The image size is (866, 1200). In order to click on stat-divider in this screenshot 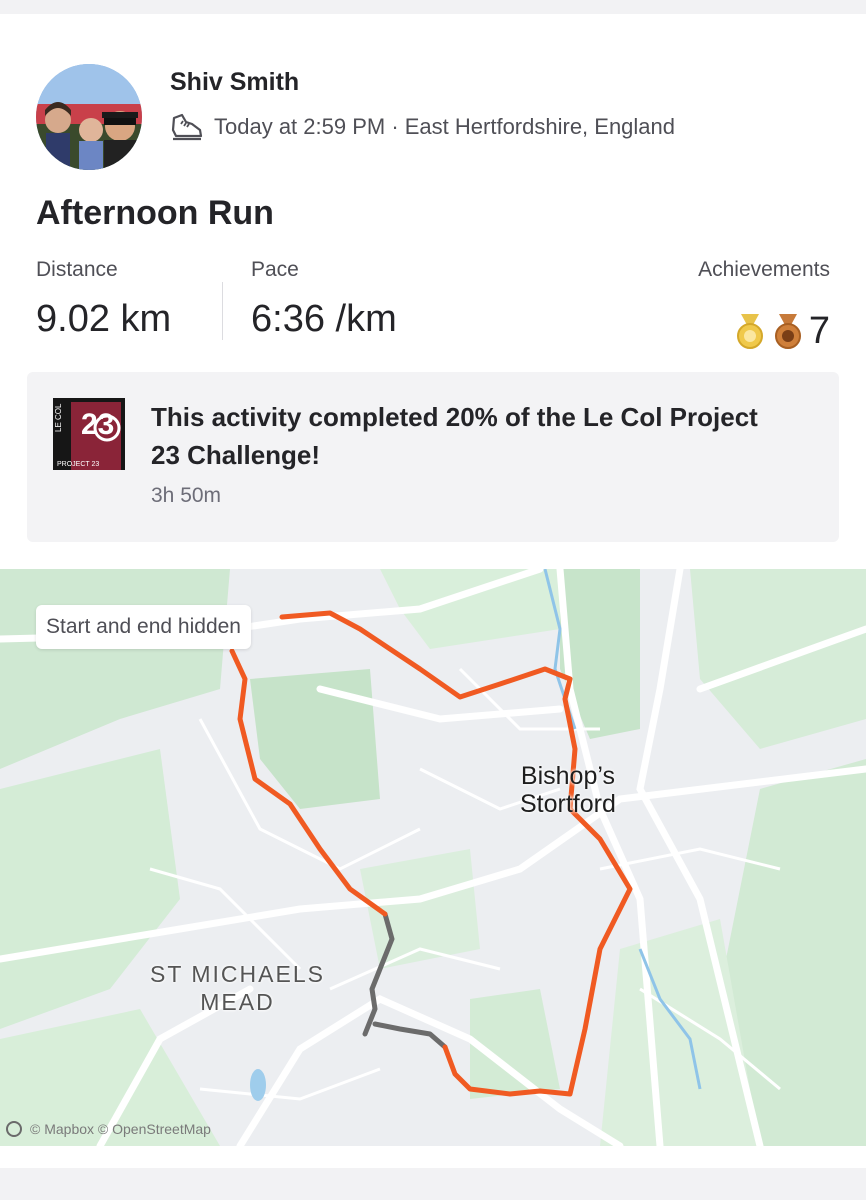, I will do `click(222, 311)`.